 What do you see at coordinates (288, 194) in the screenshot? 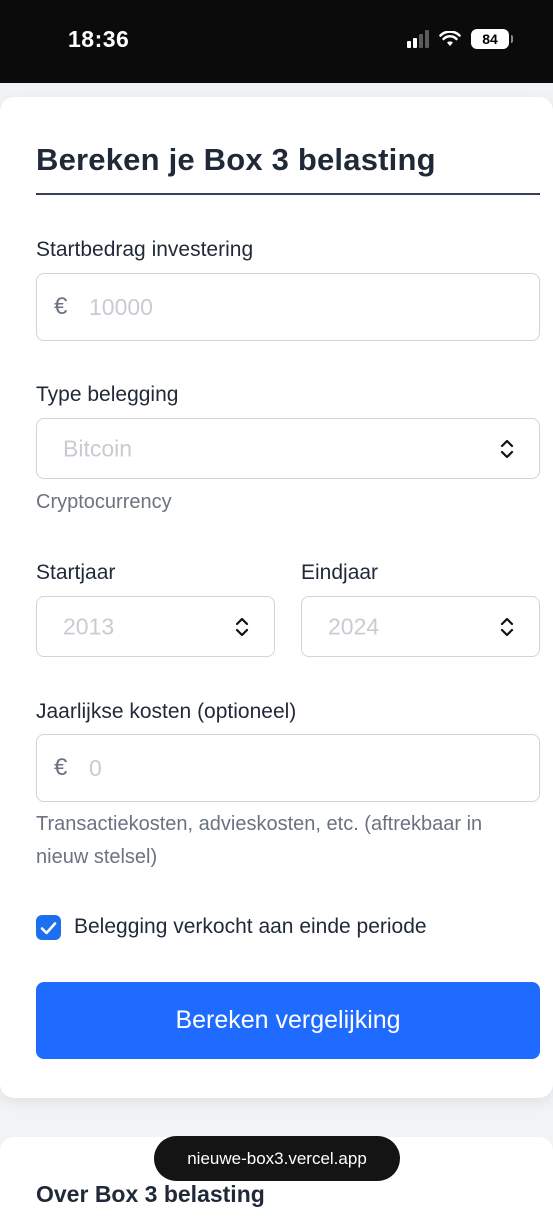
I see `title-divider` at bounding box center [288, 194].